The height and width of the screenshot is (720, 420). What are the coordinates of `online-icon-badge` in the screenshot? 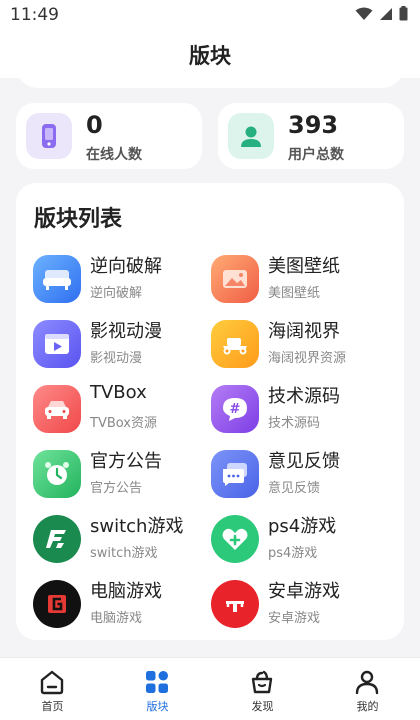 It's located at (49, 136).